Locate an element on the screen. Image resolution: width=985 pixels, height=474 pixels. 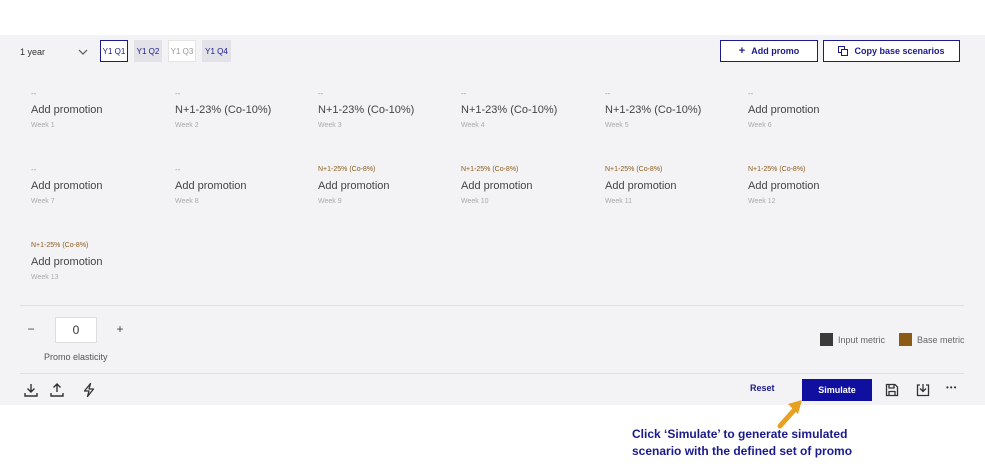
tab-y1-q4: Y1 Q4 is located at coordinates (216, 51).